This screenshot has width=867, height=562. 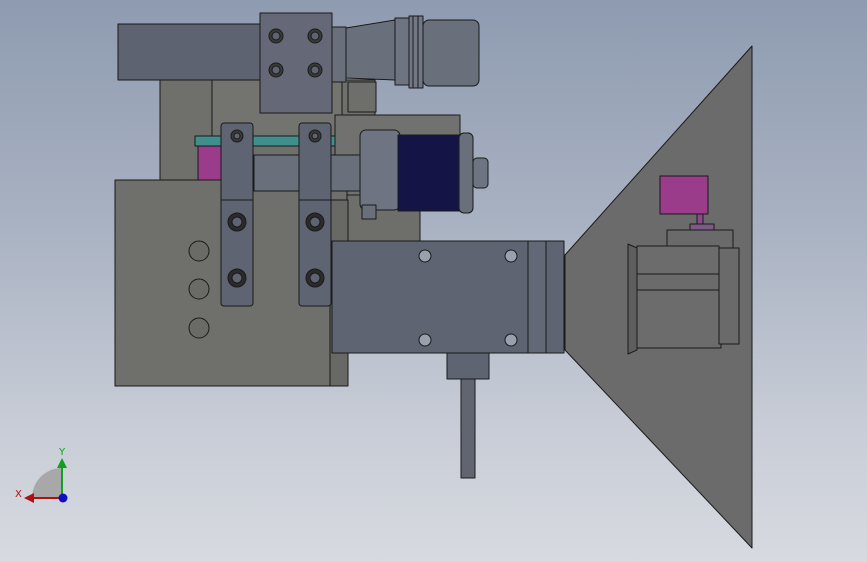 What do you see at coordinates (700, 219) in the screenshot?
I see `cone-motor-shaft` at bounding box center [700, 219].